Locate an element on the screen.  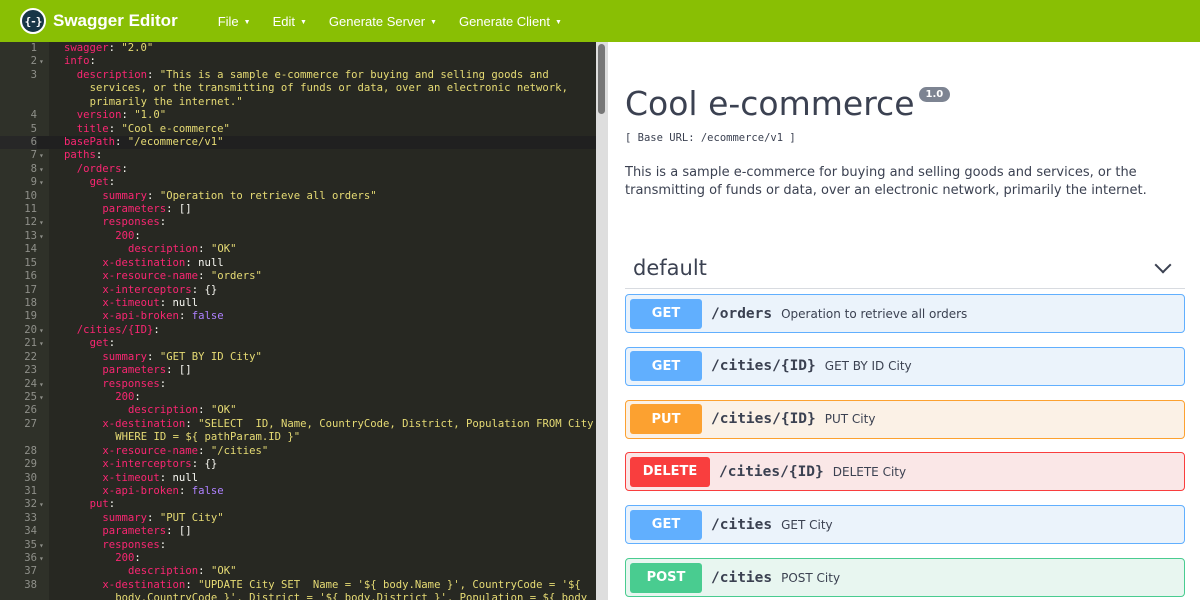
line-number: 11 is located at coordinates (30, 209).